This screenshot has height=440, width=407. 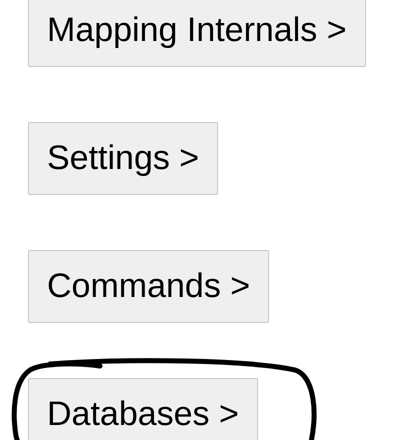 What do you see at coordinates (197, 33) in the screenshot?
I see `menu-button: Mapping Internals >` at bounding box center [197, 33].